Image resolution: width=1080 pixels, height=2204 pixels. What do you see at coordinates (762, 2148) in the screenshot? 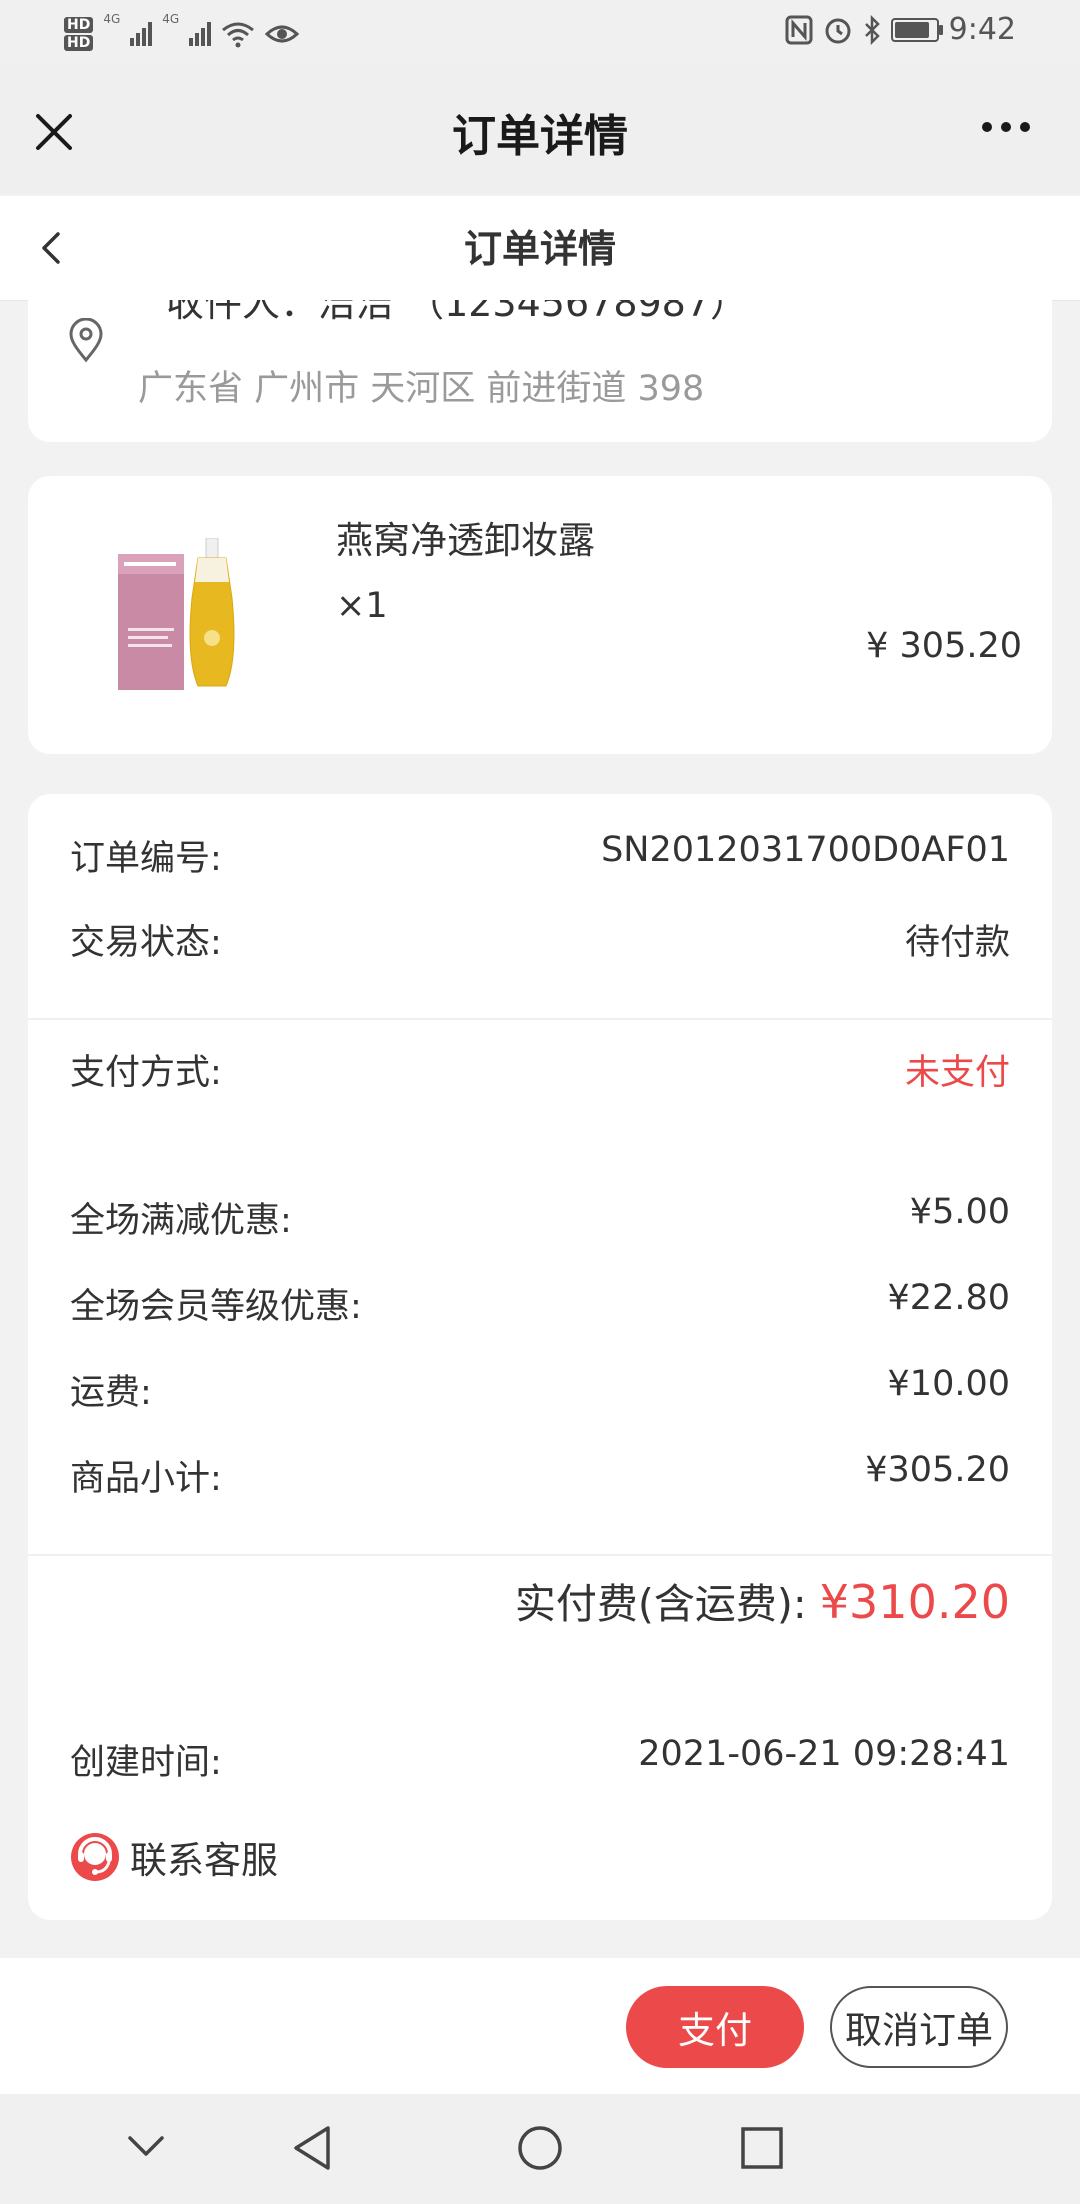
I see `recent-apps-icon` at bounding box center [762, 2148].